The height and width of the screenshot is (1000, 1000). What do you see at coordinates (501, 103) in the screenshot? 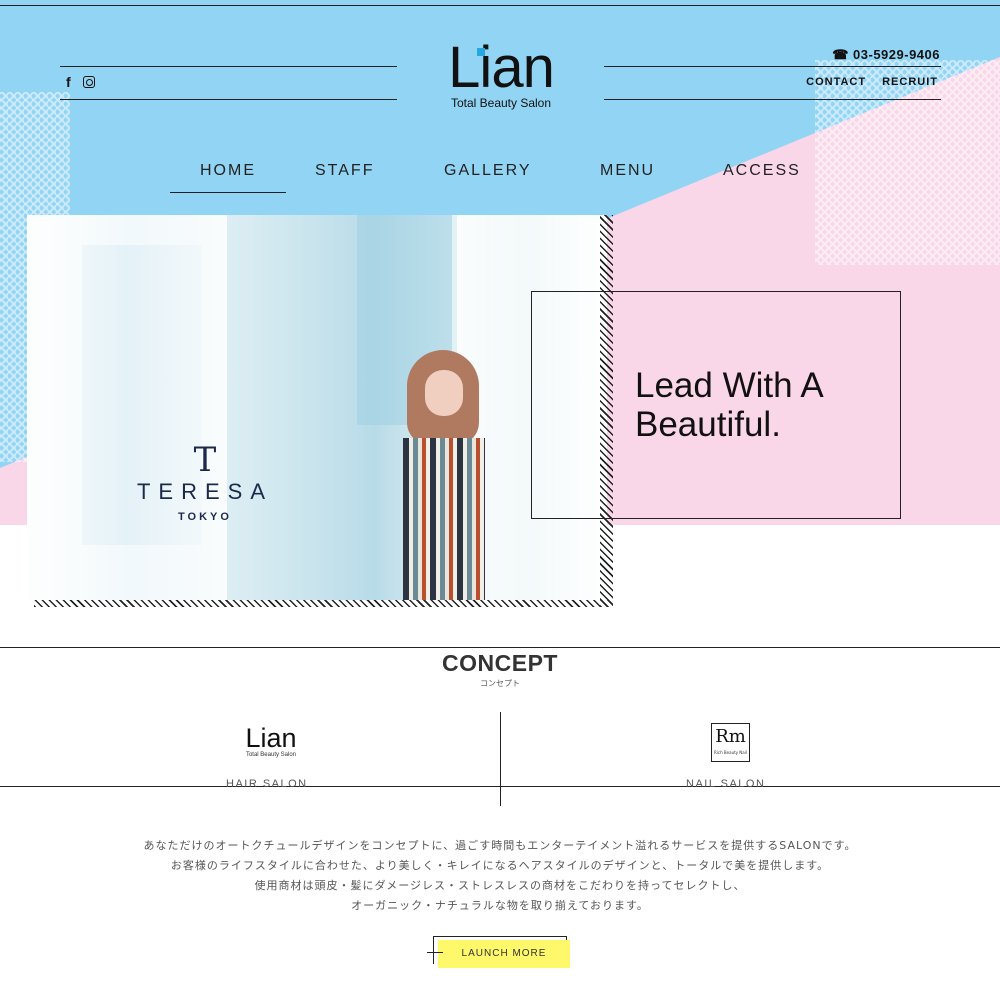
I see `logo-subtitle: Total Beauty Salon` at bounding box center [501, 103].